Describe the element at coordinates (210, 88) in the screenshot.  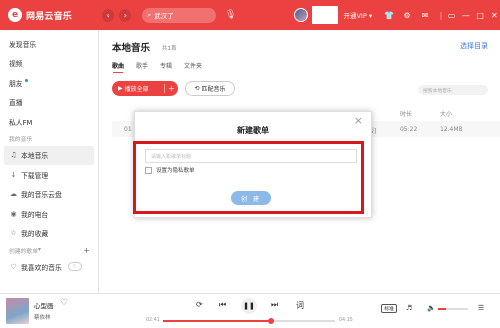
I see `match-music-button: ⟲ 匹配音乐` at that location.